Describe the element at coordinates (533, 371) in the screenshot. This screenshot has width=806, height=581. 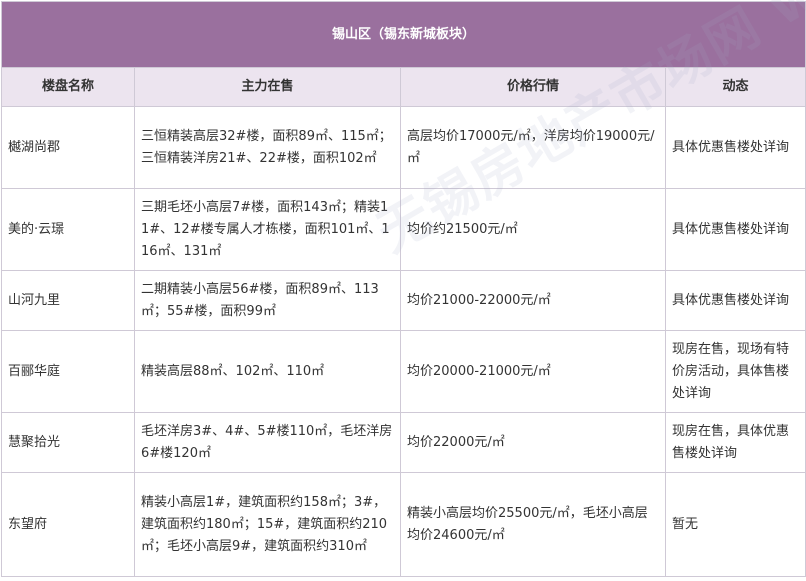
I see `price-cell: 均价20000-21000元/㎡` at that location.